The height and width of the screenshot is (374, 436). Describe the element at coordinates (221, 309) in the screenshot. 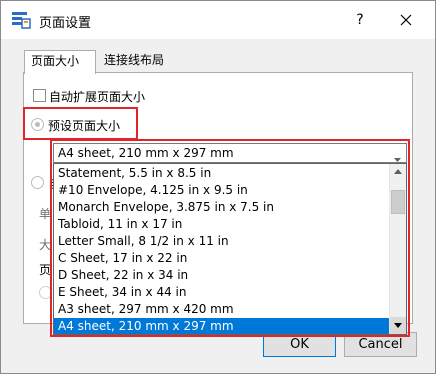

I see `list-item: A3 sheet, 297 mm x 420 mm` at that location.